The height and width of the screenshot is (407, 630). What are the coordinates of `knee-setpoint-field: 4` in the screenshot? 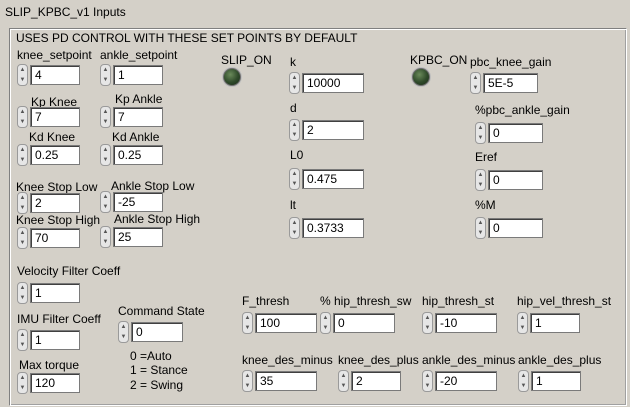 It's located at (55, 75).